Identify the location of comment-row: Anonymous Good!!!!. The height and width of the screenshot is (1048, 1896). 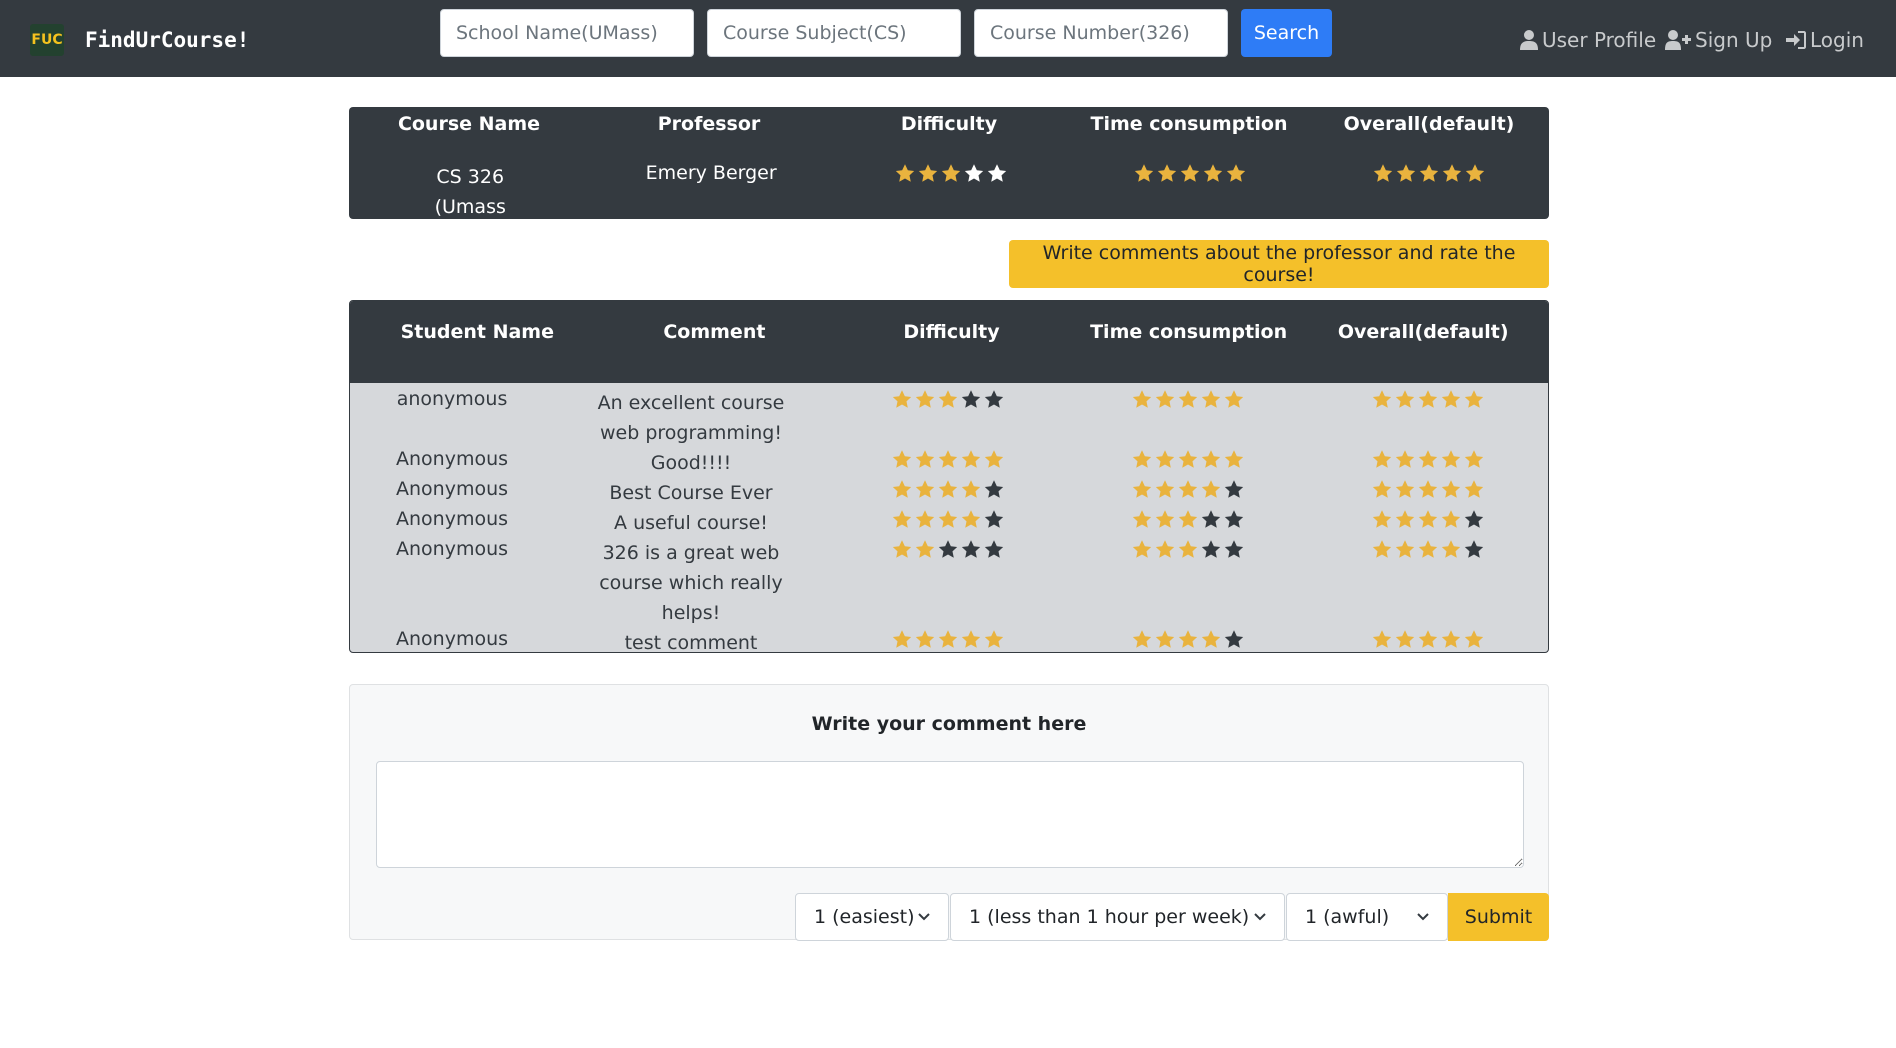
(949, 463).